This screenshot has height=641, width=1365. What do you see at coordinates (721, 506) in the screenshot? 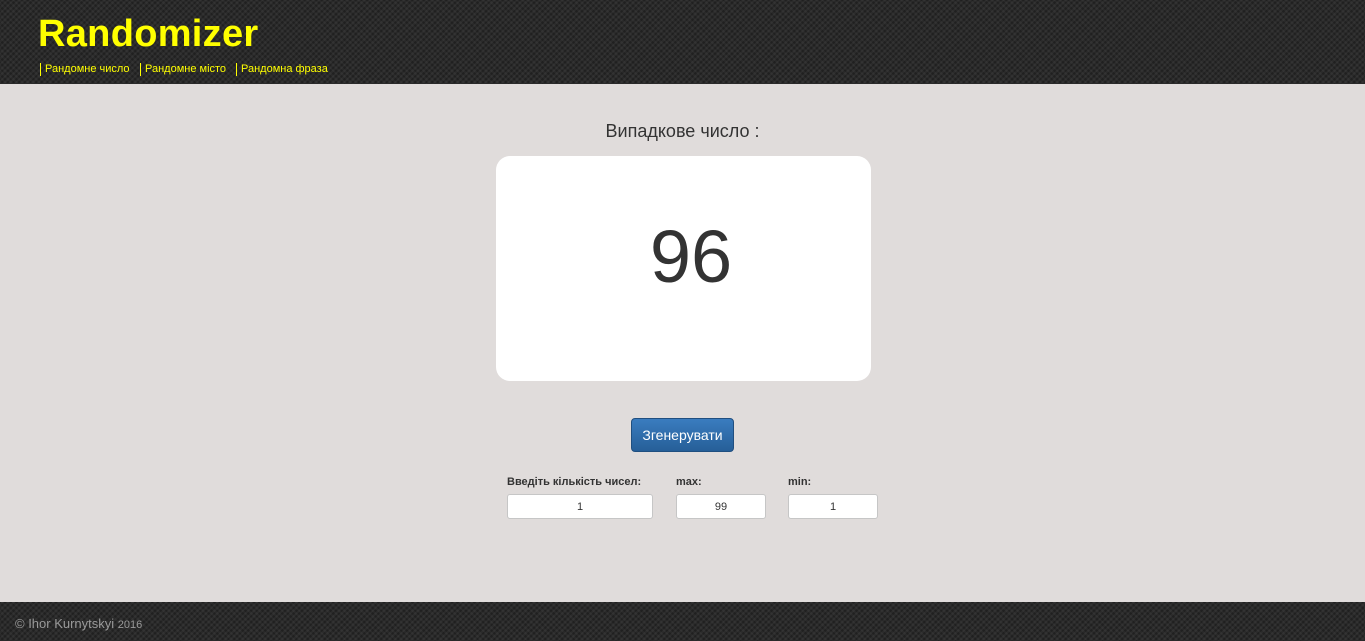
I see `max-input` at bounding box center [721, 506].